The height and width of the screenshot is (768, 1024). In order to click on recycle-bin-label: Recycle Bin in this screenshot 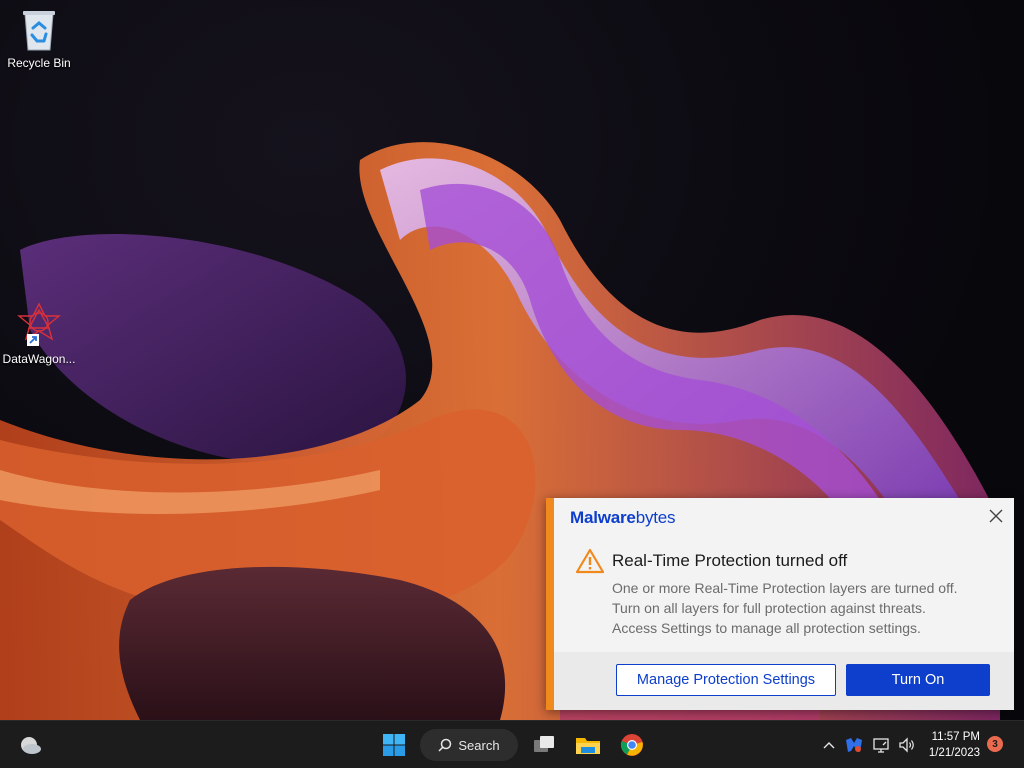, I will do `click(39, 63)`.